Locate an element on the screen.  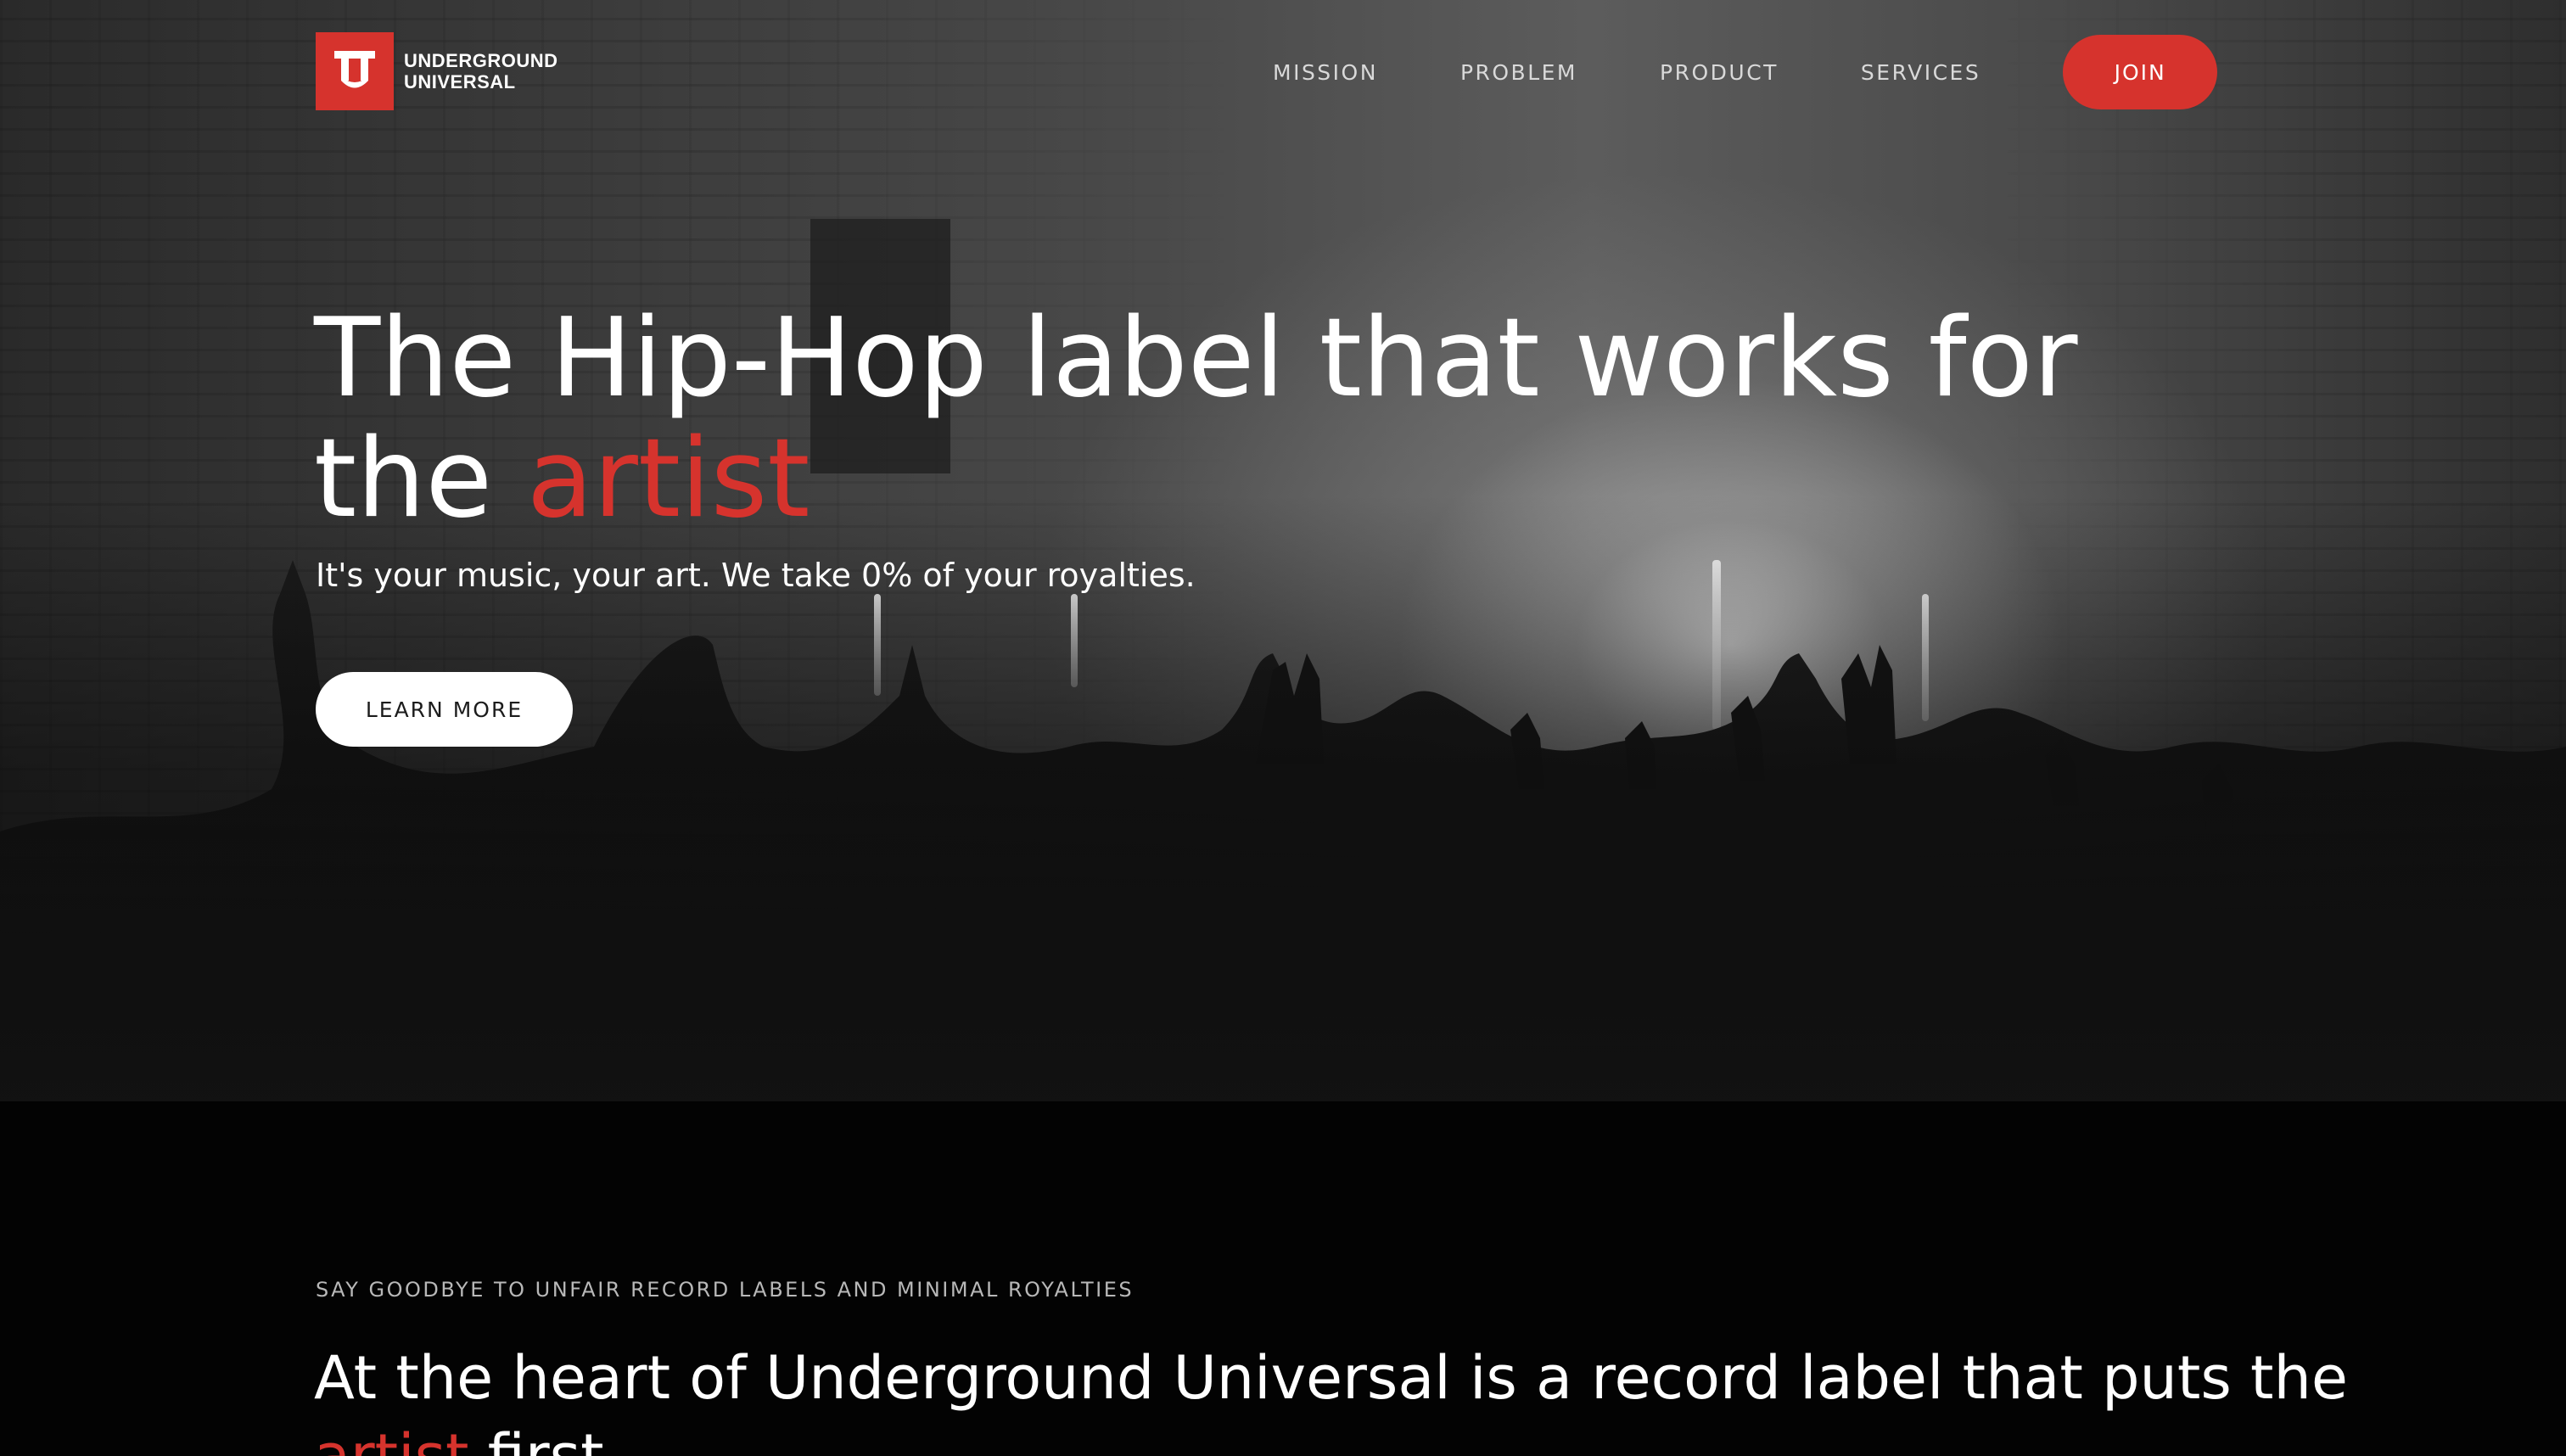
u-monogram-logo-icon is located at coordinates (355, 71).